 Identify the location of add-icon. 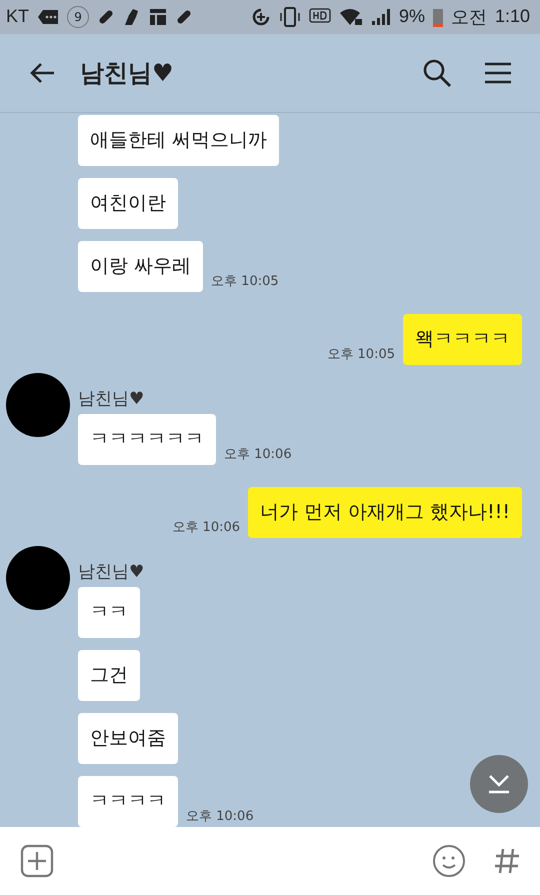
(37, 861).